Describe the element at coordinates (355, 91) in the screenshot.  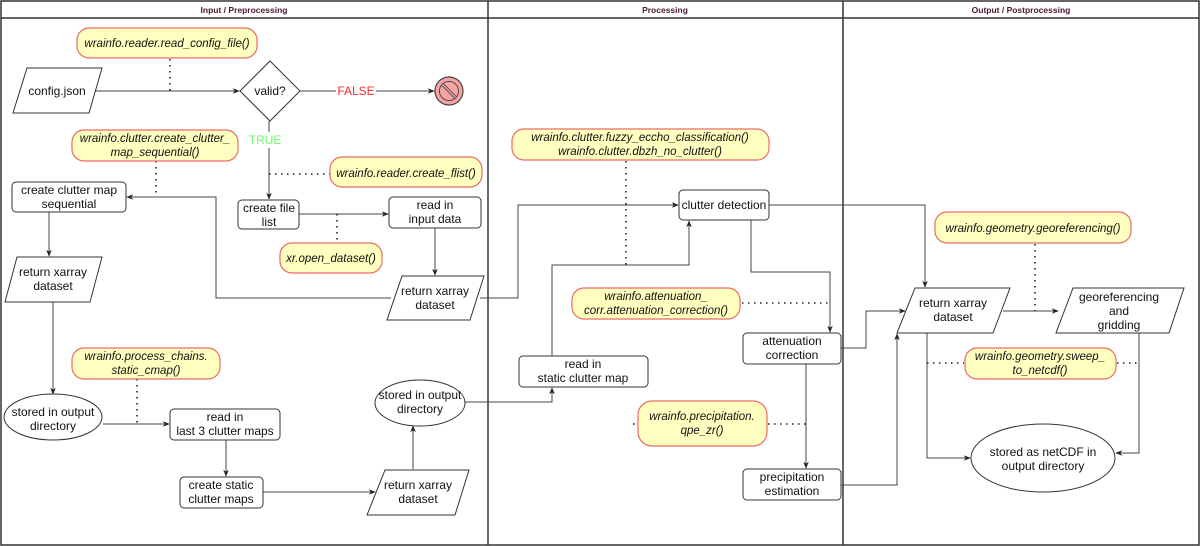
I see `false-label: FALSE` at that location.